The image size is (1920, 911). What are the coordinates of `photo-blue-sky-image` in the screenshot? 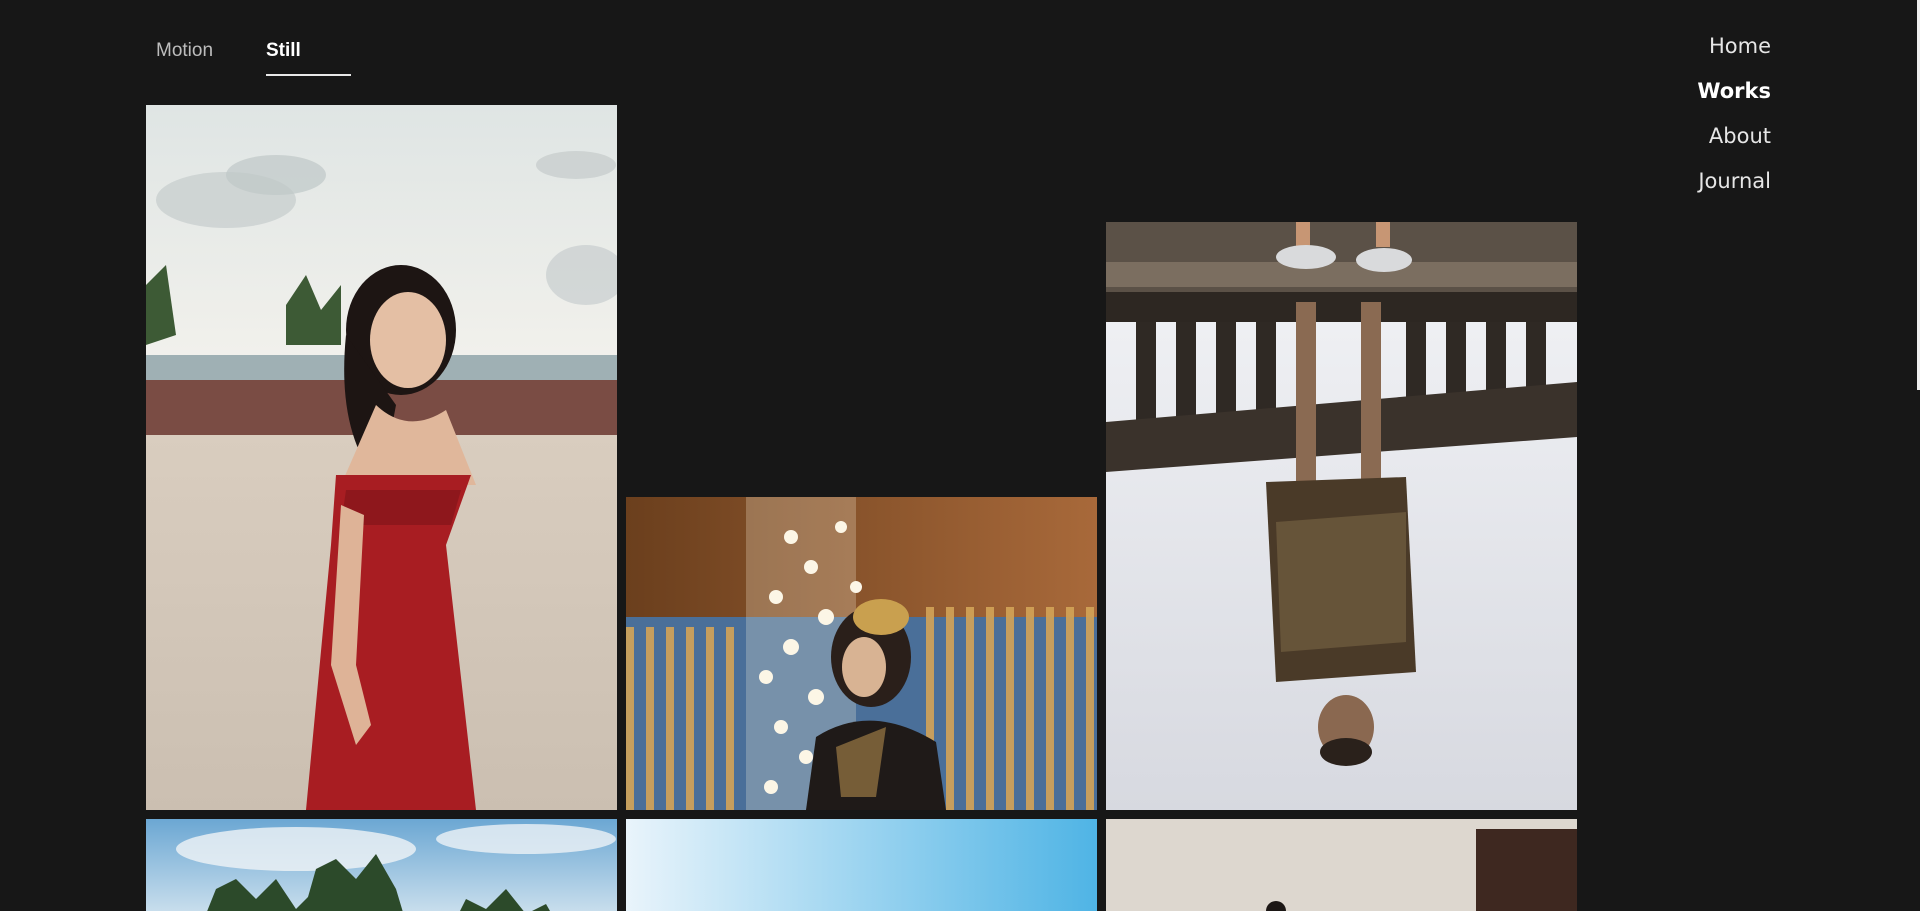 It's located at (861, 865).